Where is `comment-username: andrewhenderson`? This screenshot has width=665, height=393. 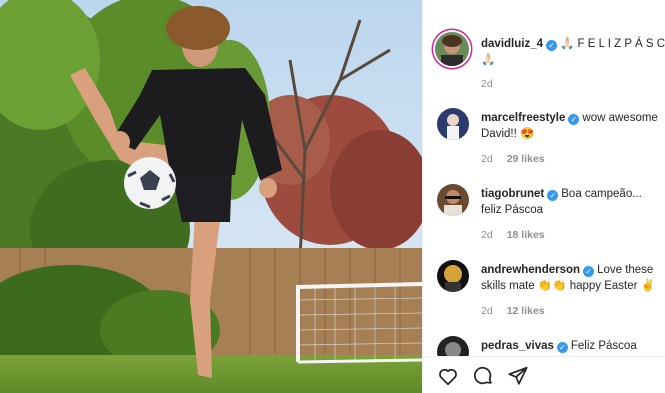
comment-username: andrewhenderson is located at coordinates (530, 270).